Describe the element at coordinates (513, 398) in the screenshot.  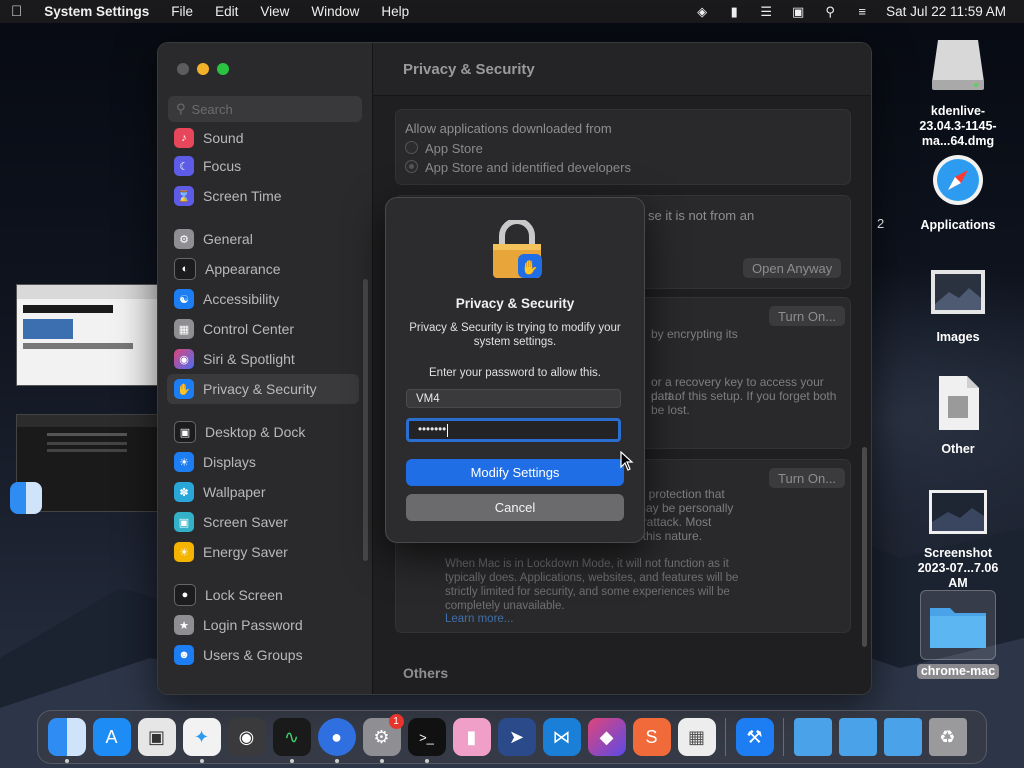
I see `username-field: VM4` at that location.